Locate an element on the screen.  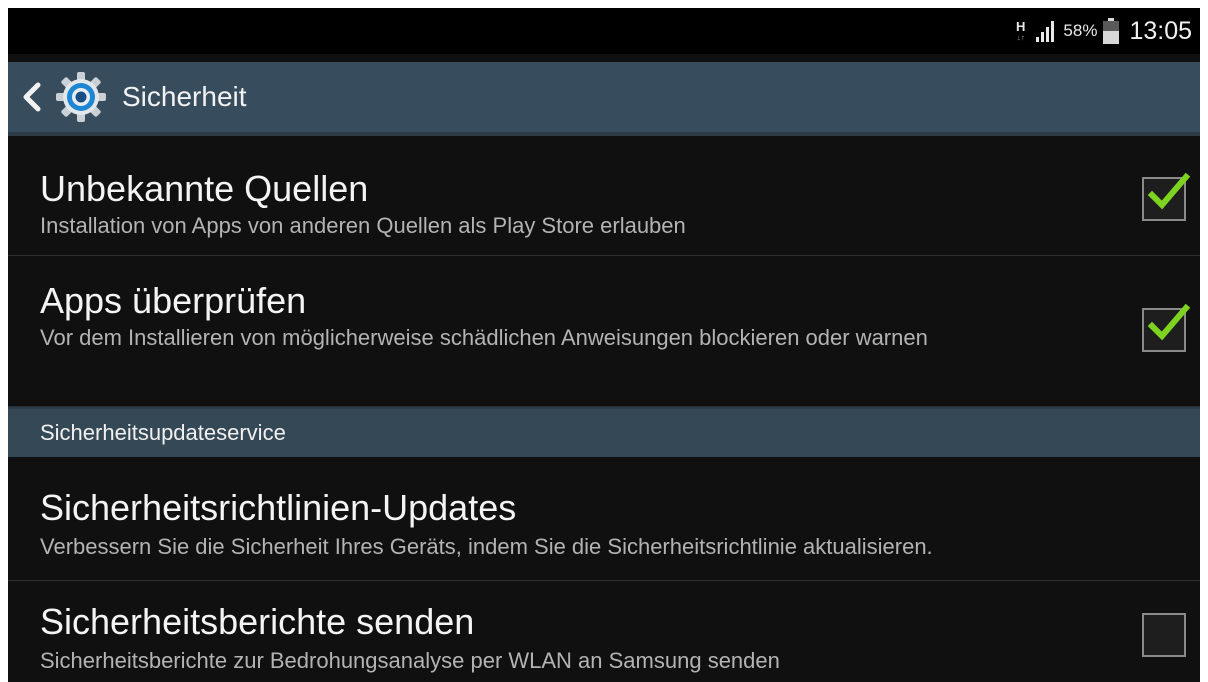
unknown-sources-checkbox is located at coordinates (1166, 196).